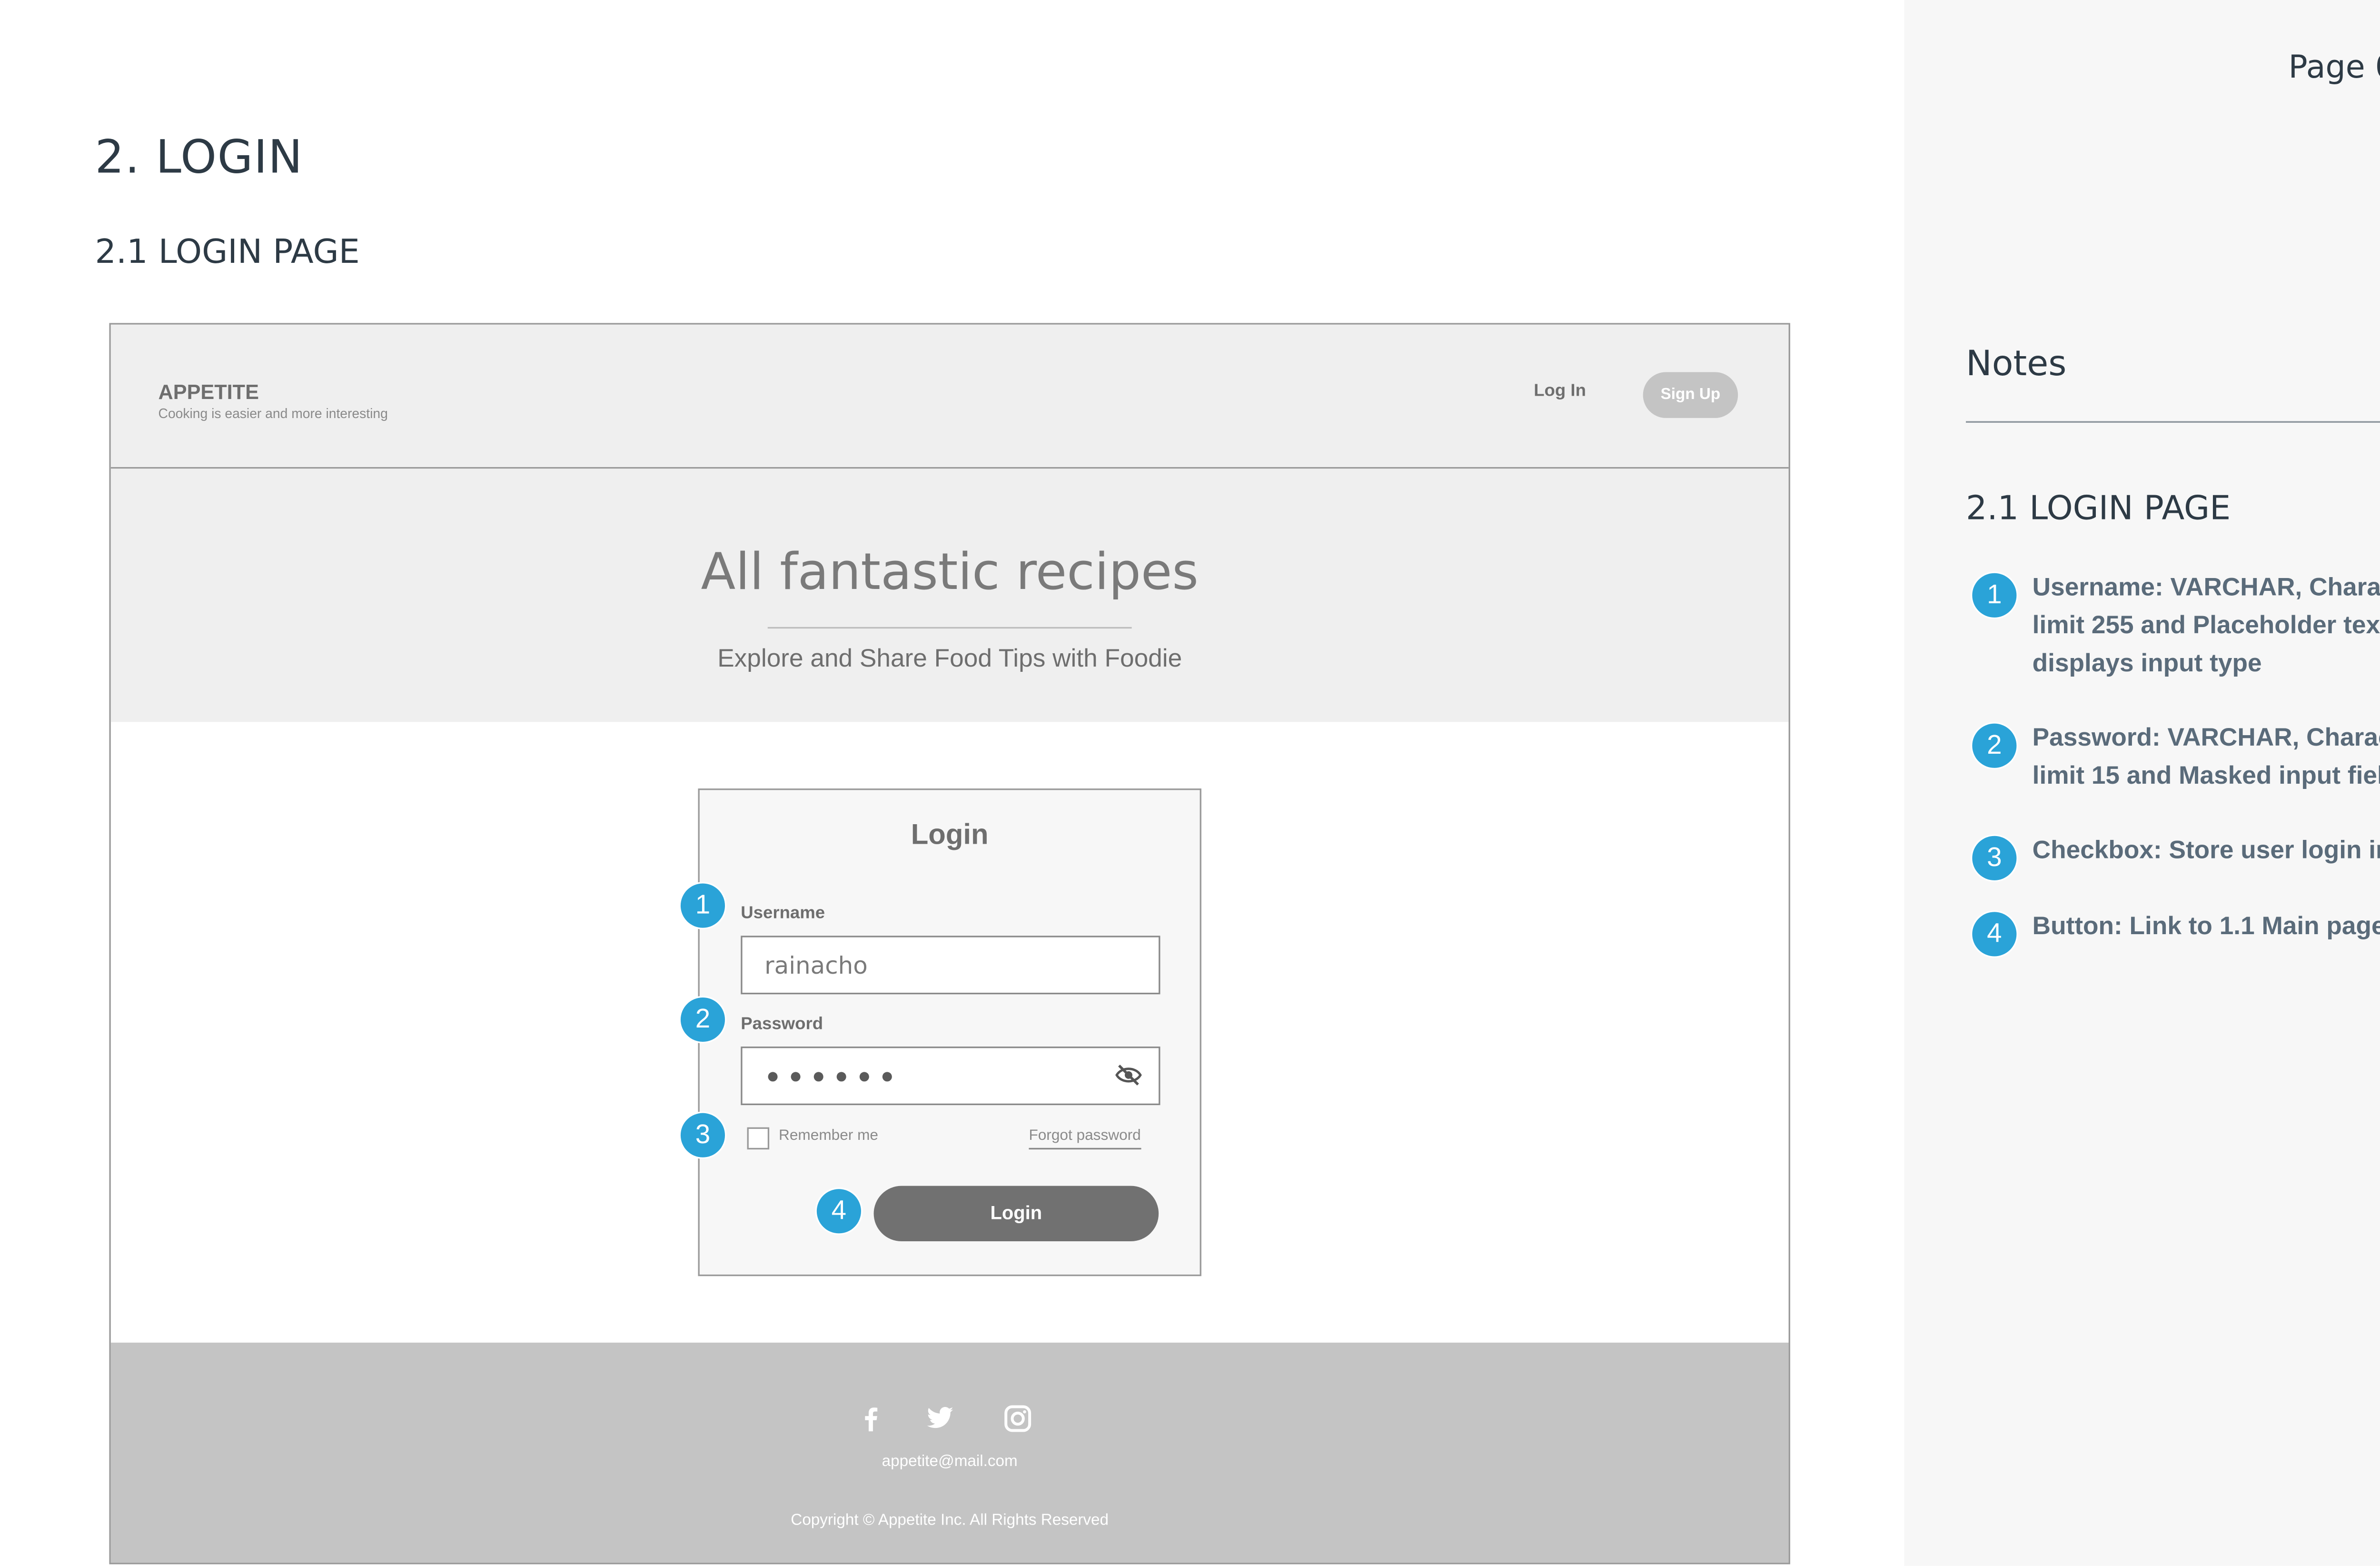 The width and height of the screenshot is (2380, 1566). Describe the element at coordinates (1128, 1074) in the screenshot. I see `eye-slash-icon` at that location.